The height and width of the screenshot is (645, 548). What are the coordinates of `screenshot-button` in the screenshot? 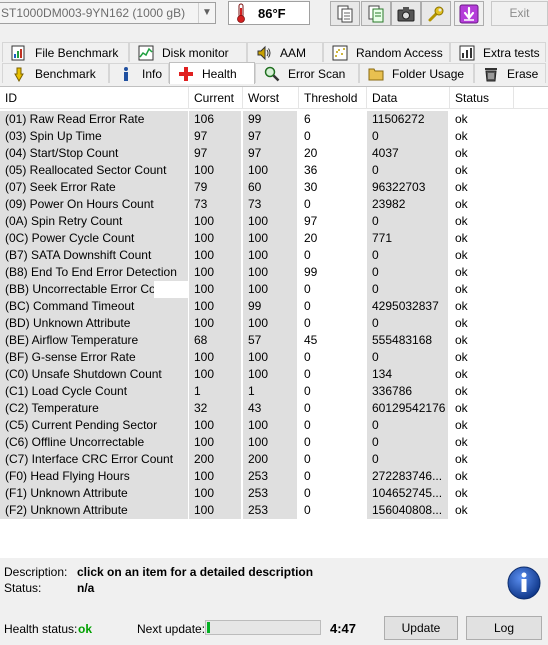 It's located at (406, 13).